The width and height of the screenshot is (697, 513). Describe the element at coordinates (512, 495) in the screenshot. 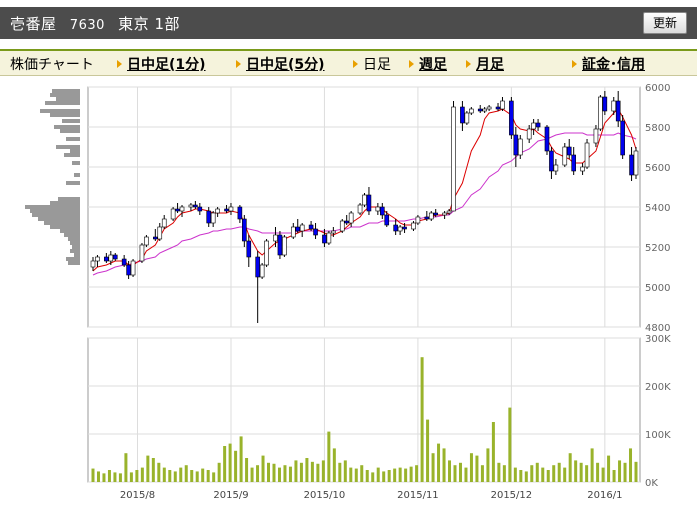

I see `date-tick-label: 2015/12` at that location.